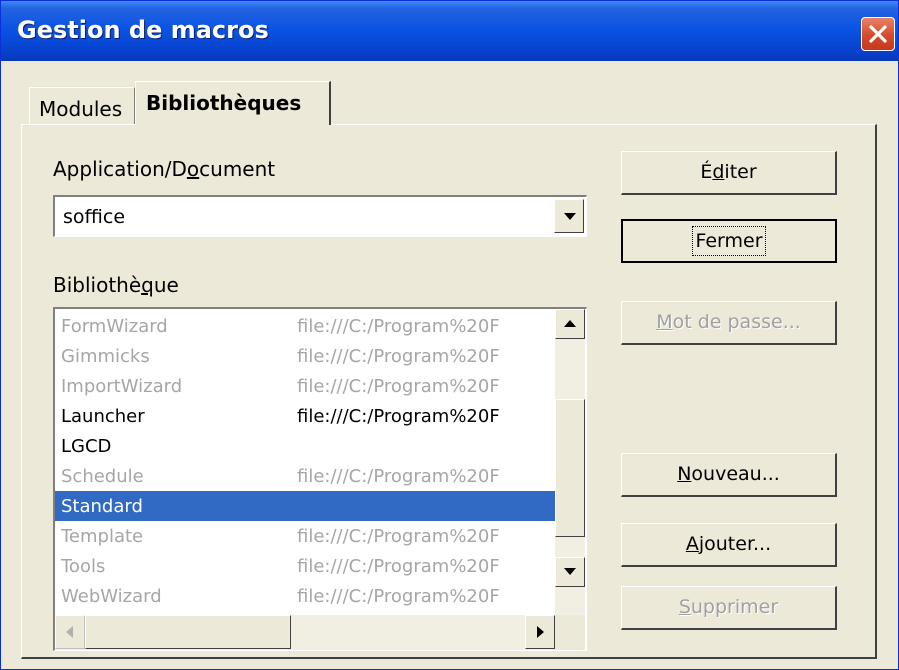 The height and width of the screenshot is (670, 899). What do you see at coordinates (97, 285) in the screenshot?
I see `library-label-part: Bibliothè` at bounding box center [97, 285].